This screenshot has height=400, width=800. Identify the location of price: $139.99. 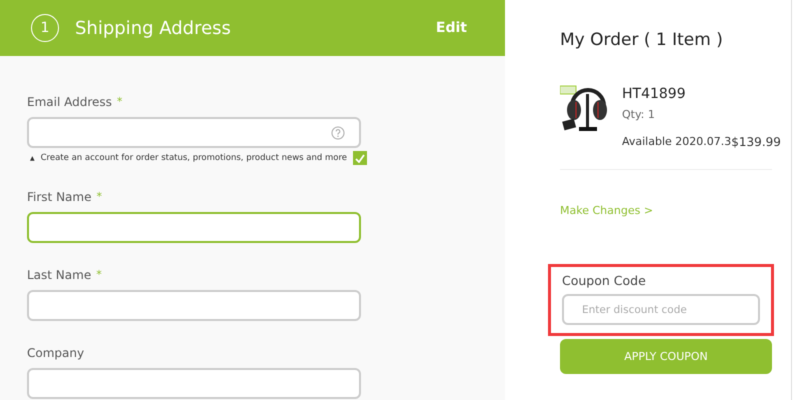
(756, 142).